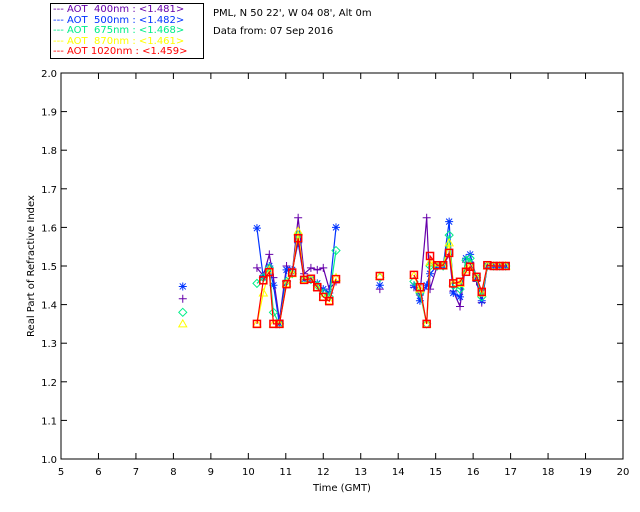 This screenshot has height=512, width=640. What do you see at coordinates (49, 151) in the screenshot?
I see `y-tick-label: 1.8` at bounding box center [49, 151].